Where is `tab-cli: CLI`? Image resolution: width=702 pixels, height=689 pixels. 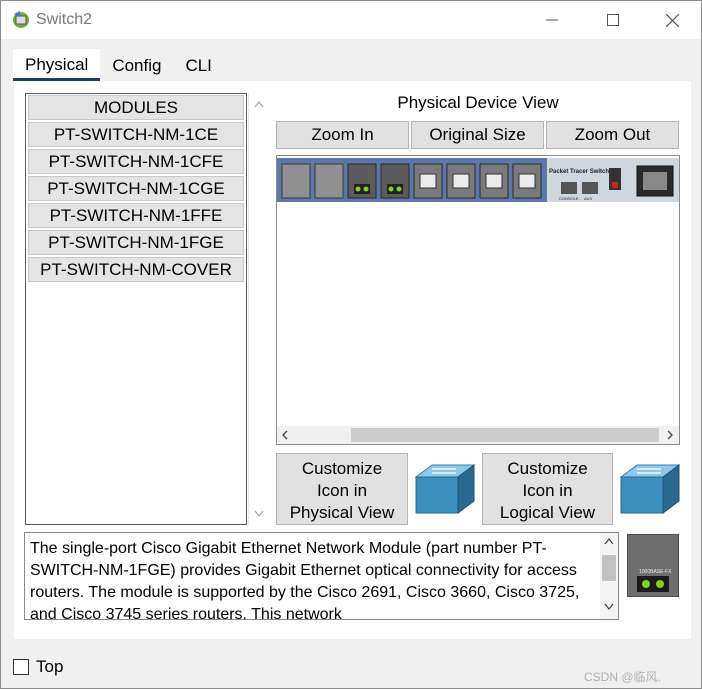 tab-cli: CLI is located at coordinates (198, 65).